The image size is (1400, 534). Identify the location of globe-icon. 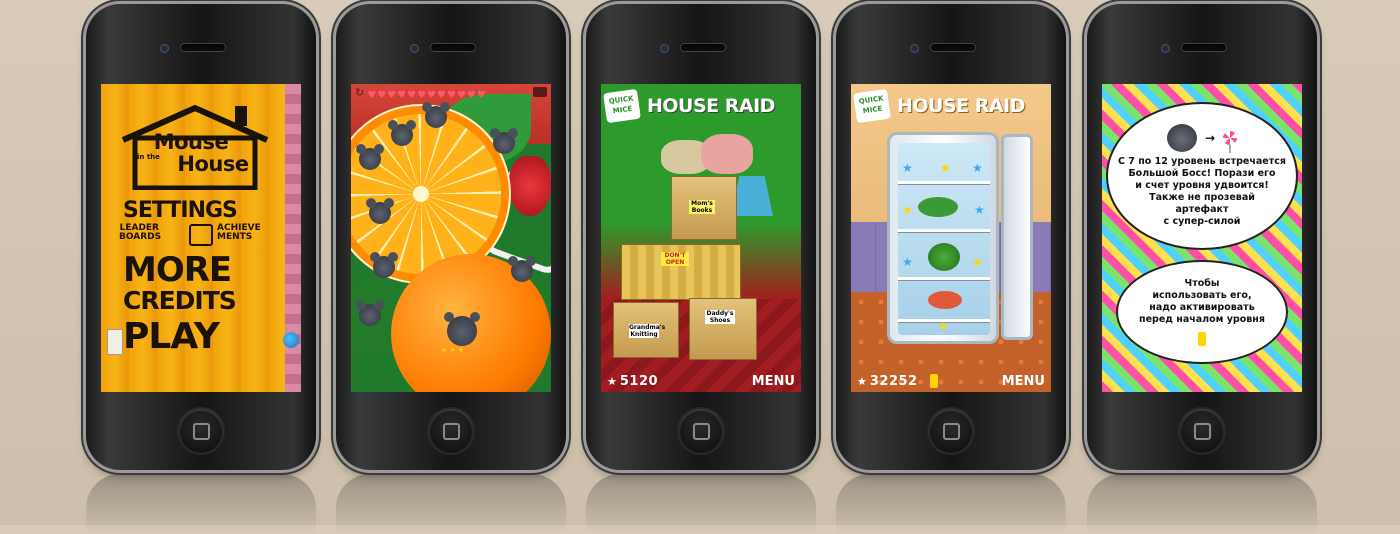
(291, 340).